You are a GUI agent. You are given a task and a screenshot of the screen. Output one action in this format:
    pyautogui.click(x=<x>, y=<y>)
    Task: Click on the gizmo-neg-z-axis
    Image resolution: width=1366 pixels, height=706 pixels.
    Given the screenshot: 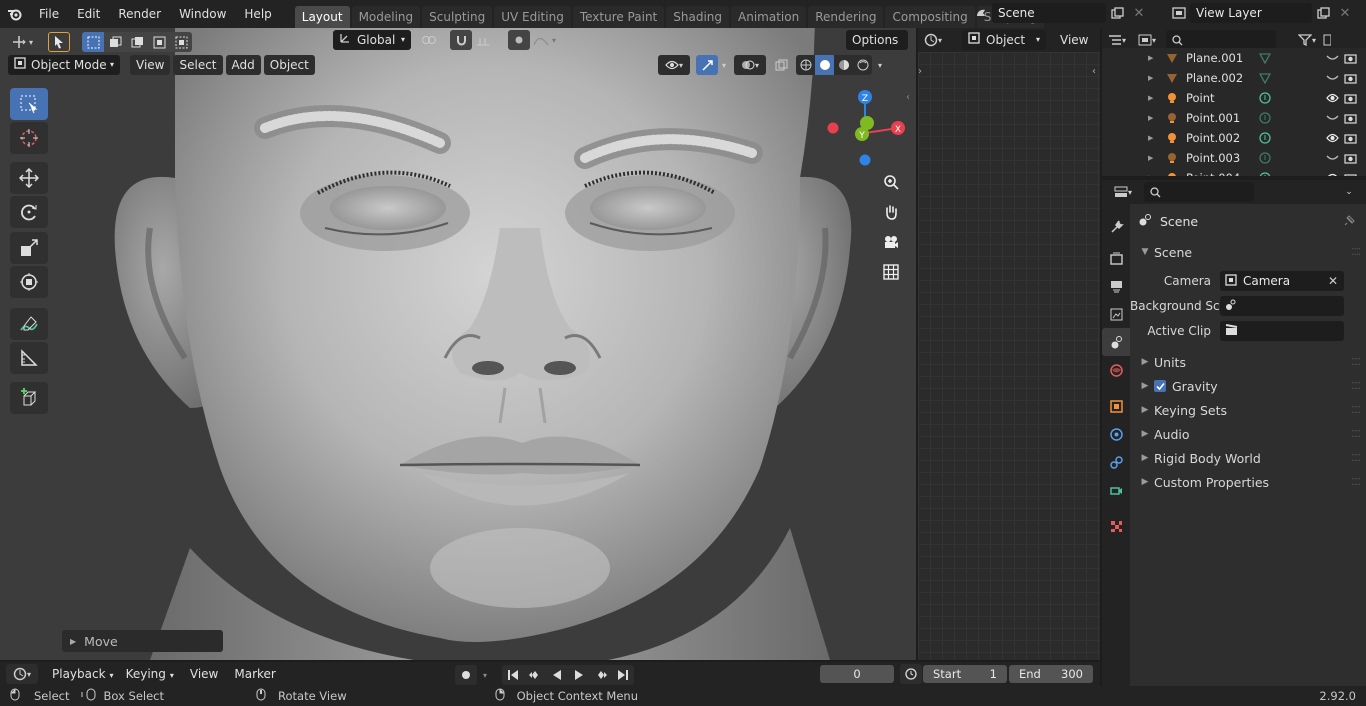 What is the action you would take?
    pyautogui.click(x=865, y=160)
    